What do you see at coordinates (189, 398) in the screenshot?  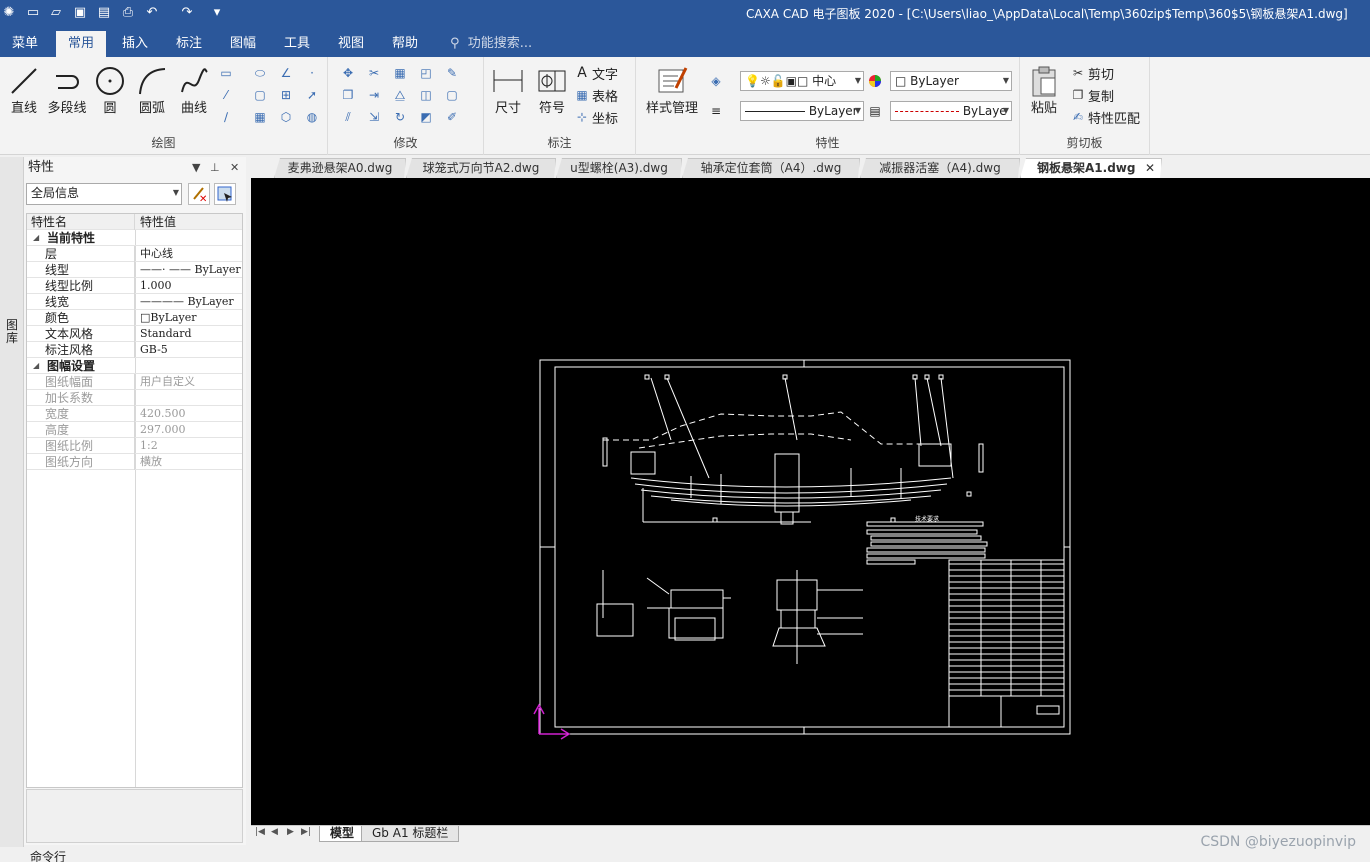 I see `property-value` at bounding box center [189, 398].